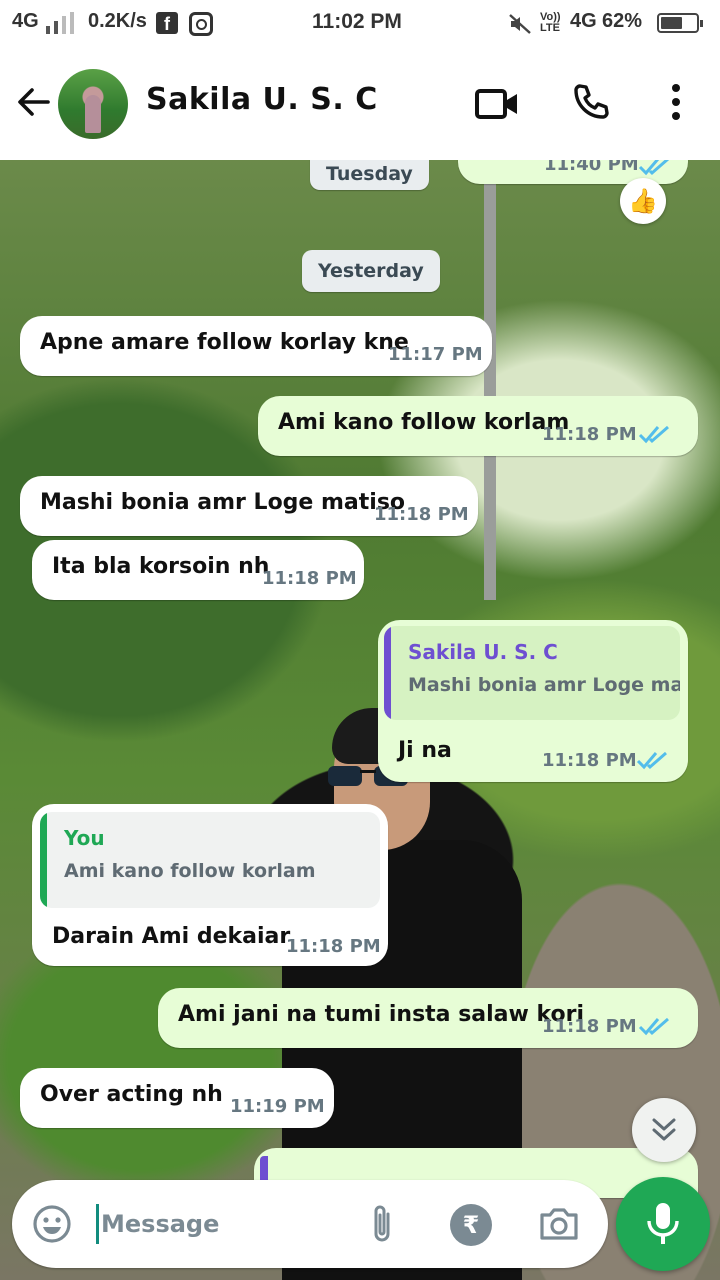  I want to click on message-composer: ₹, so click(310, 1224).